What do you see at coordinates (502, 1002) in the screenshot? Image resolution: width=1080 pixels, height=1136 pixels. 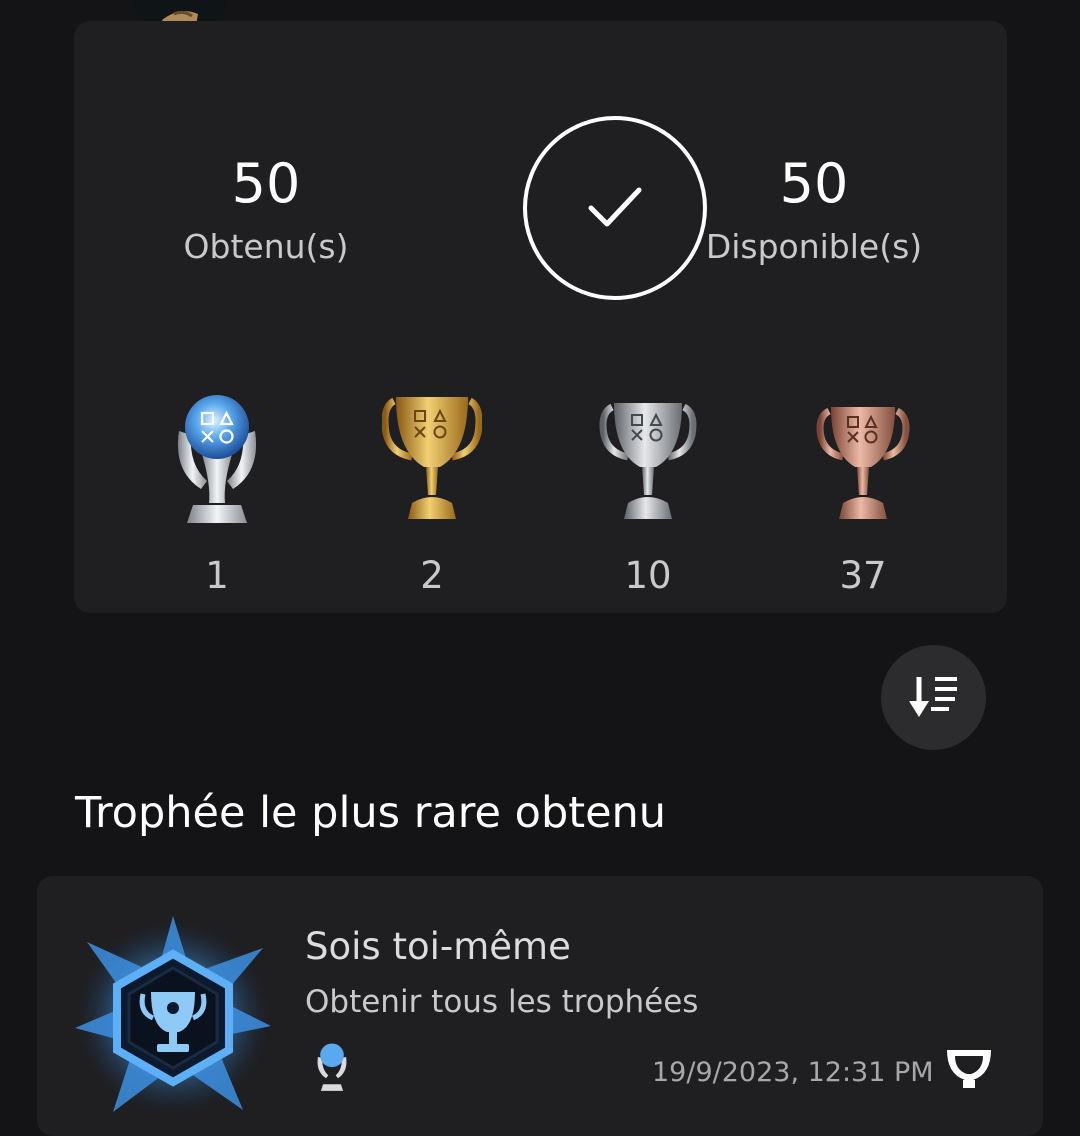 I see `rarest-trophy-description: Obtenir tous les trophées` at bounding box center [502, 1002].